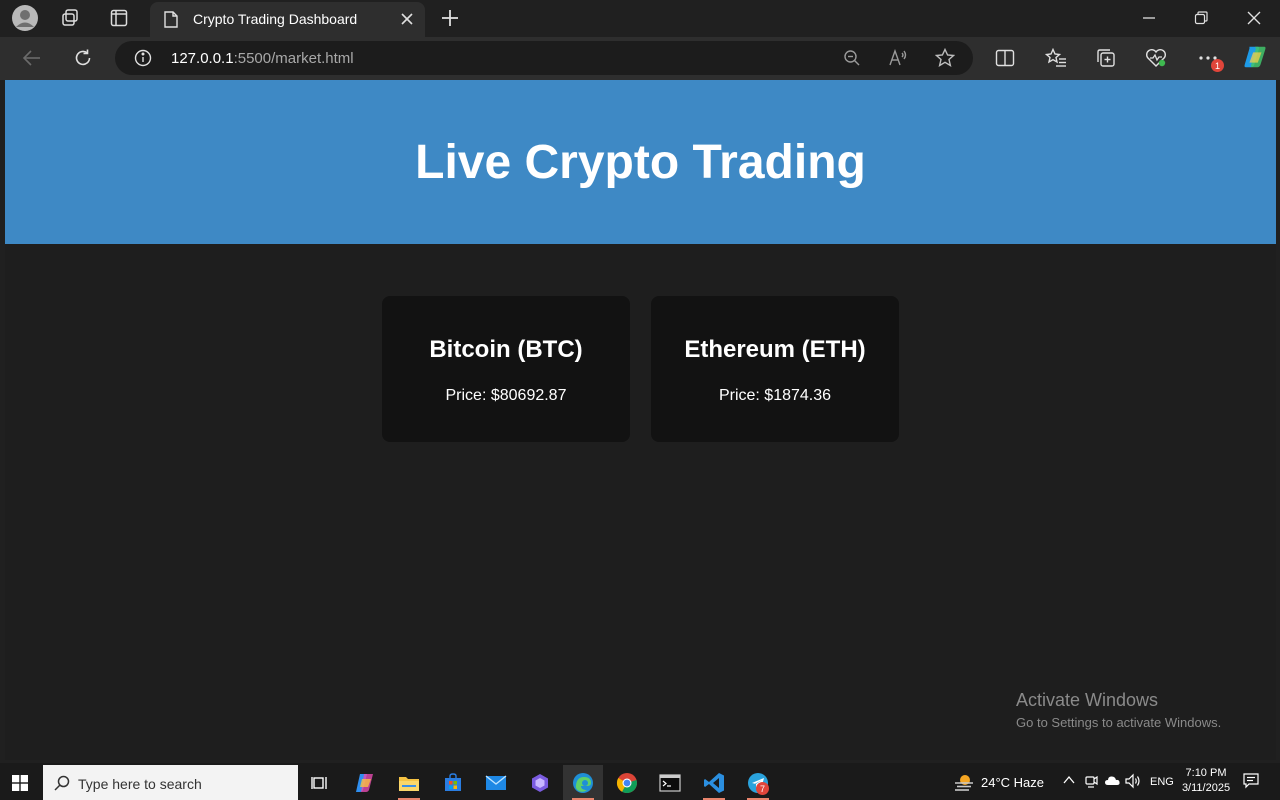 The height and width of the screenshot is (800, 1280). Describe the element at coordinates (1091, 781) in the screenshot. I see `meet-now-icon` at that location.